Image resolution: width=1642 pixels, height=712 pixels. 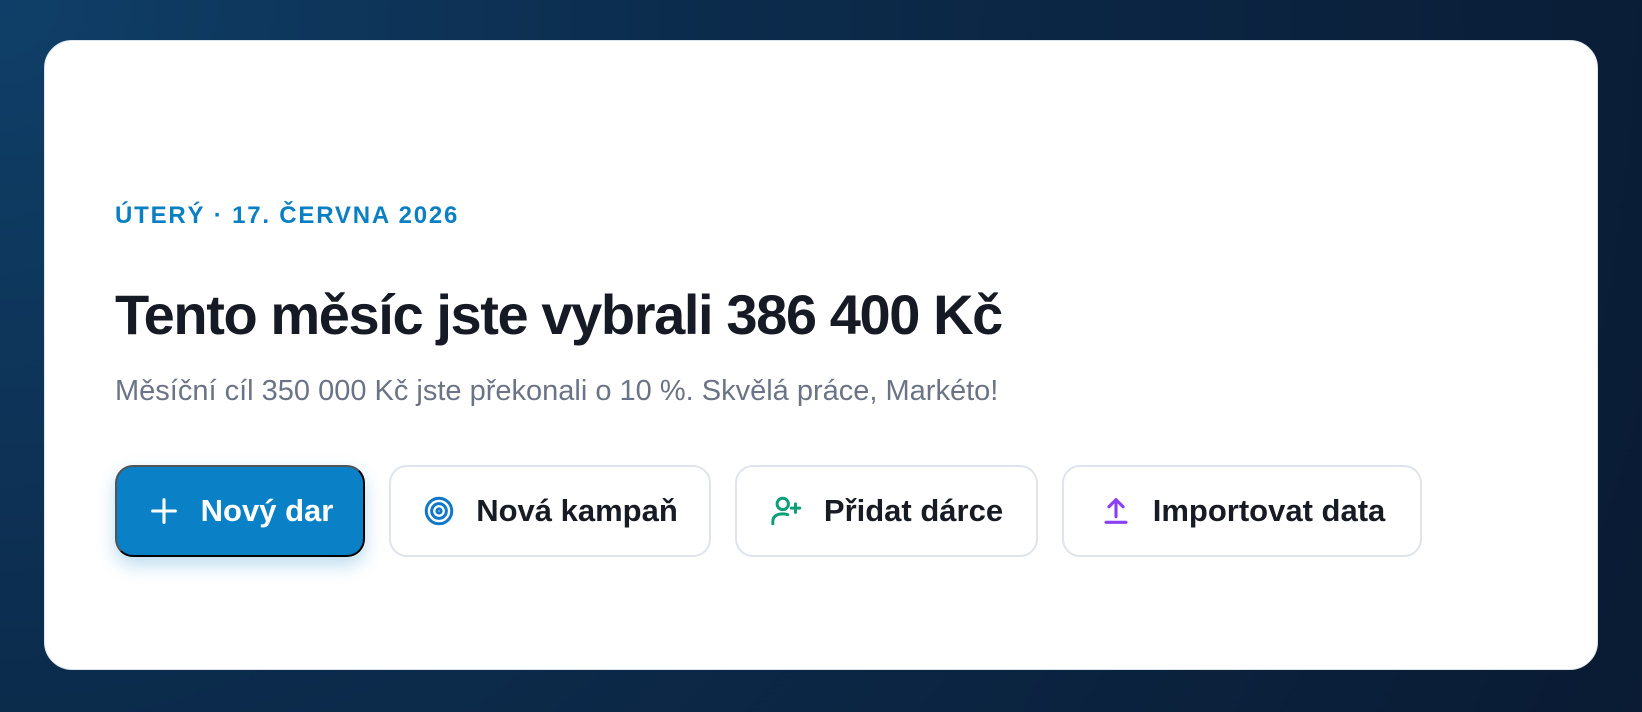 I want to click on plus-icon, so click(x=164, y=511).